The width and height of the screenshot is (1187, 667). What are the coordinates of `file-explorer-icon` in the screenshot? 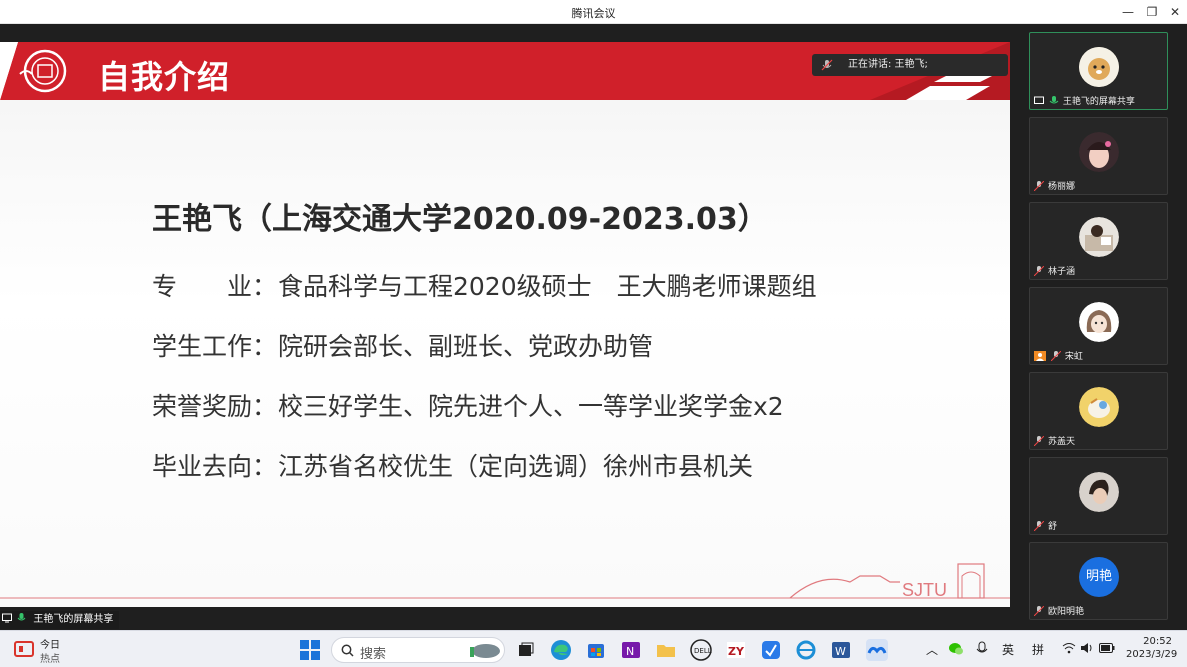 It's located at (666, 650).